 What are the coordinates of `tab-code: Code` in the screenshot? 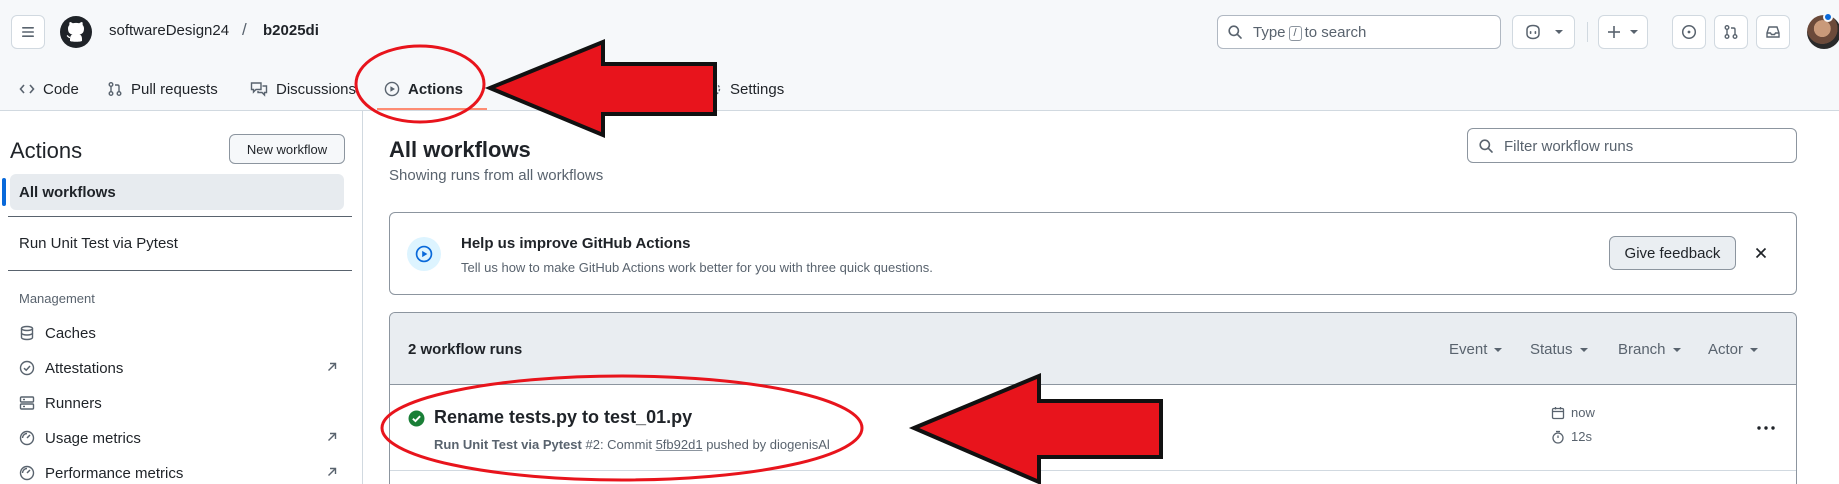 It's located at (49, 89).